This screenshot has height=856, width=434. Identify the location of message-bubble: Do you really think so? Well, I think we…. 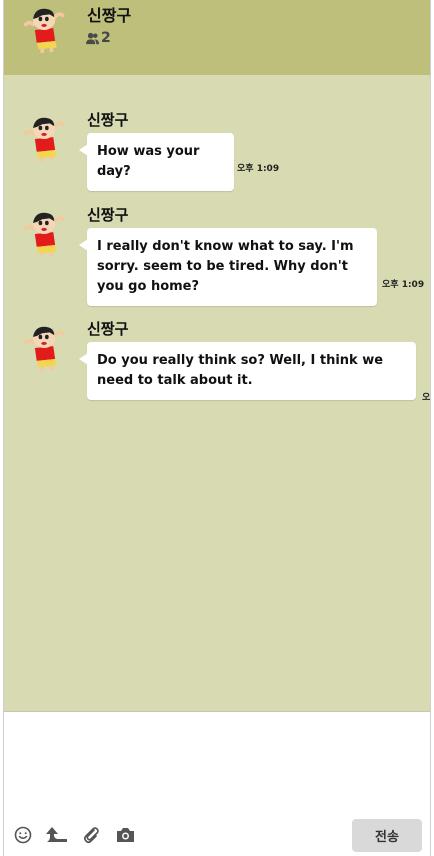
(247, 371).